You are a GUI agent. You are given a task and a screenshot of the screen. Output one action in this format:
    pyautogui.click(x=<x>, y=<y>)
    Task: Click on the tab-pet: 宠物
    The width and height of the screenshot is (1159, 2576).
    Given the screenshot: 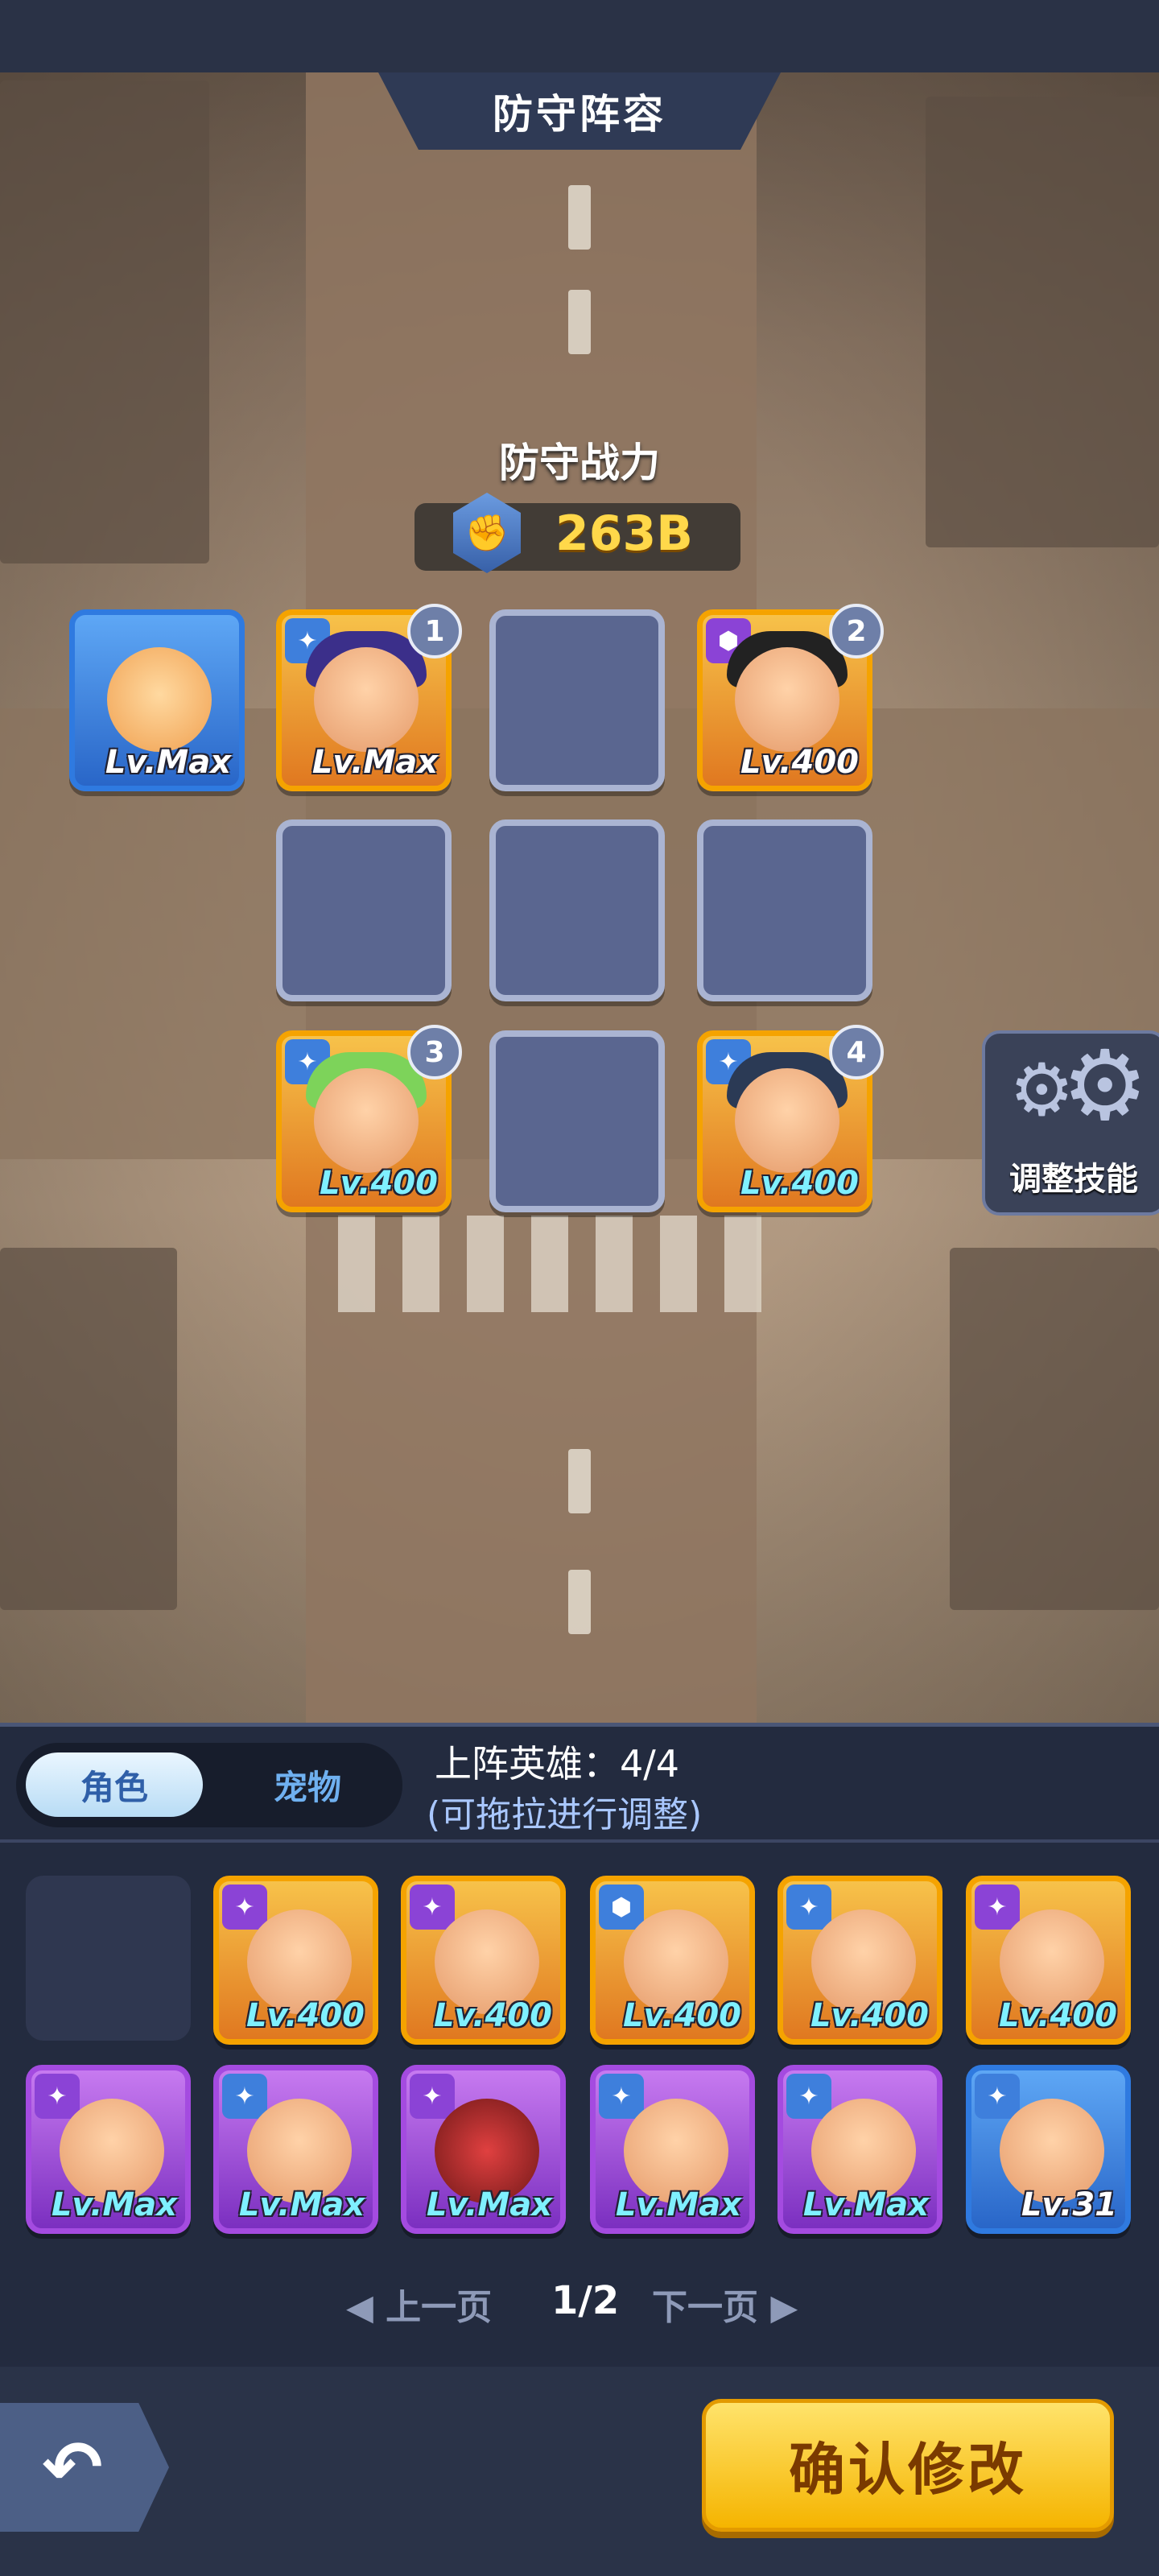 What is the action you would take?
    pyautogui.click(x=307, y=1784)
    